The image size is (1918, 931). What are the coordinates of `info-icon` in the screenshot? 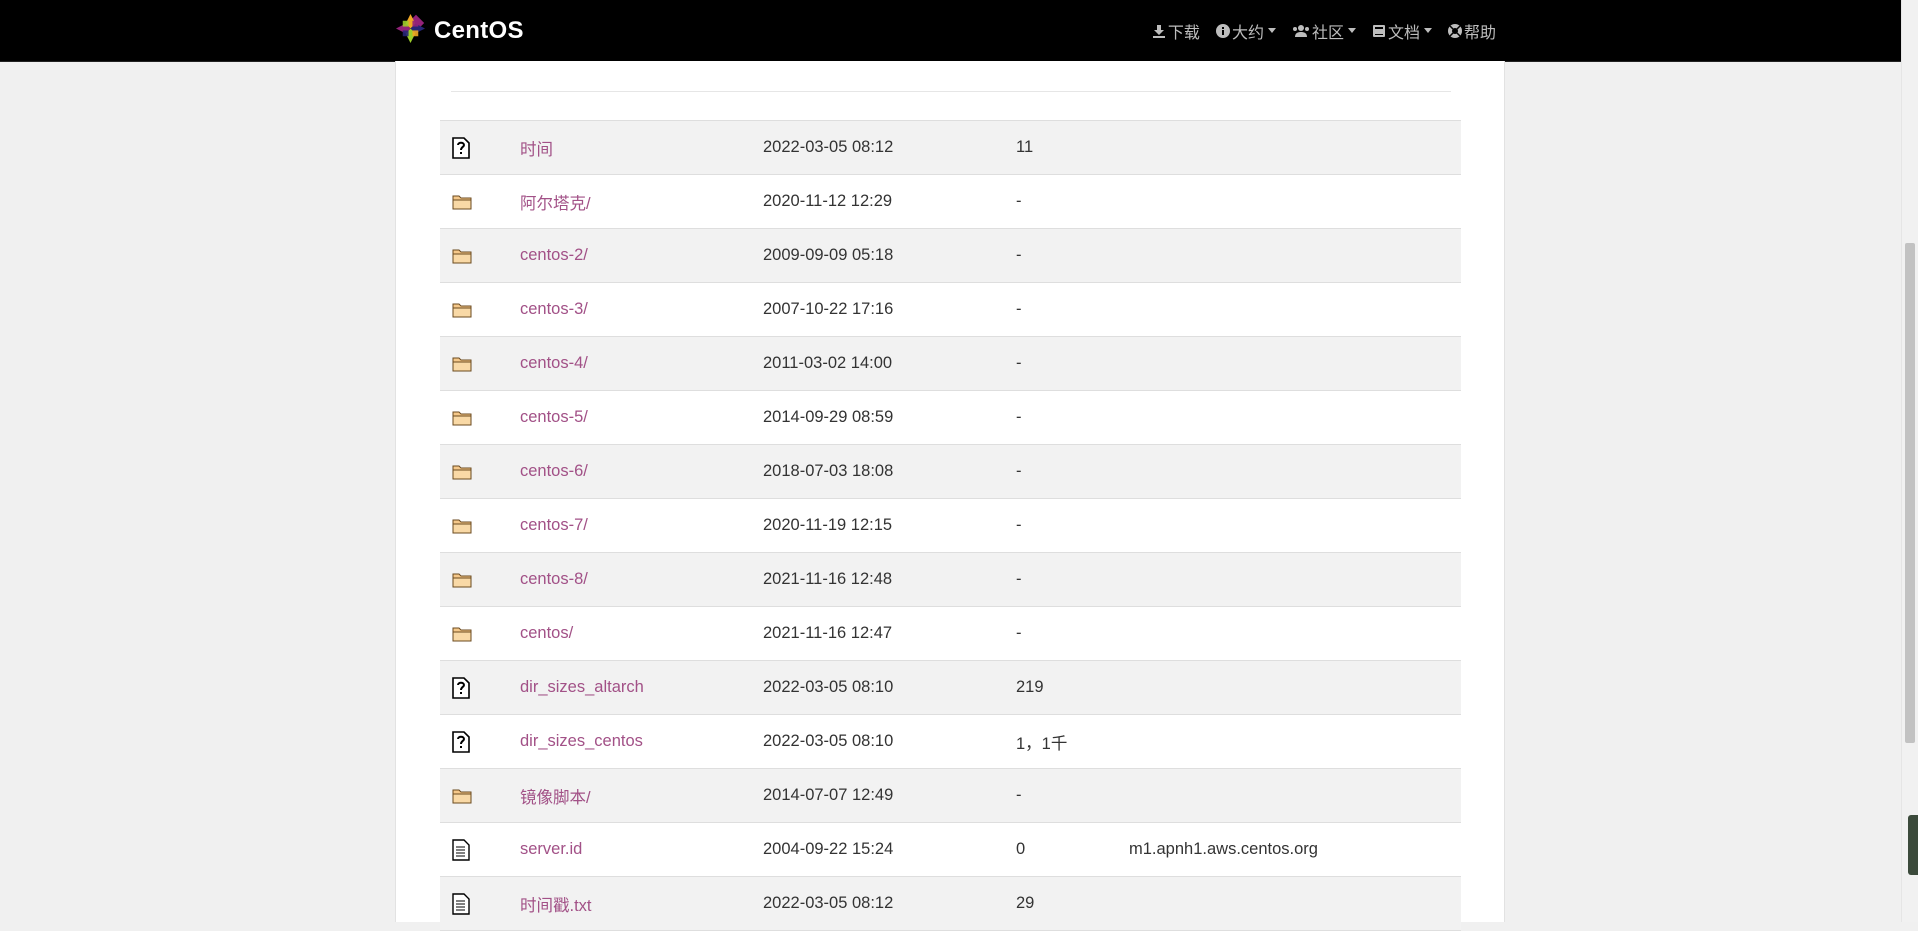 It's located at (1222, 30).